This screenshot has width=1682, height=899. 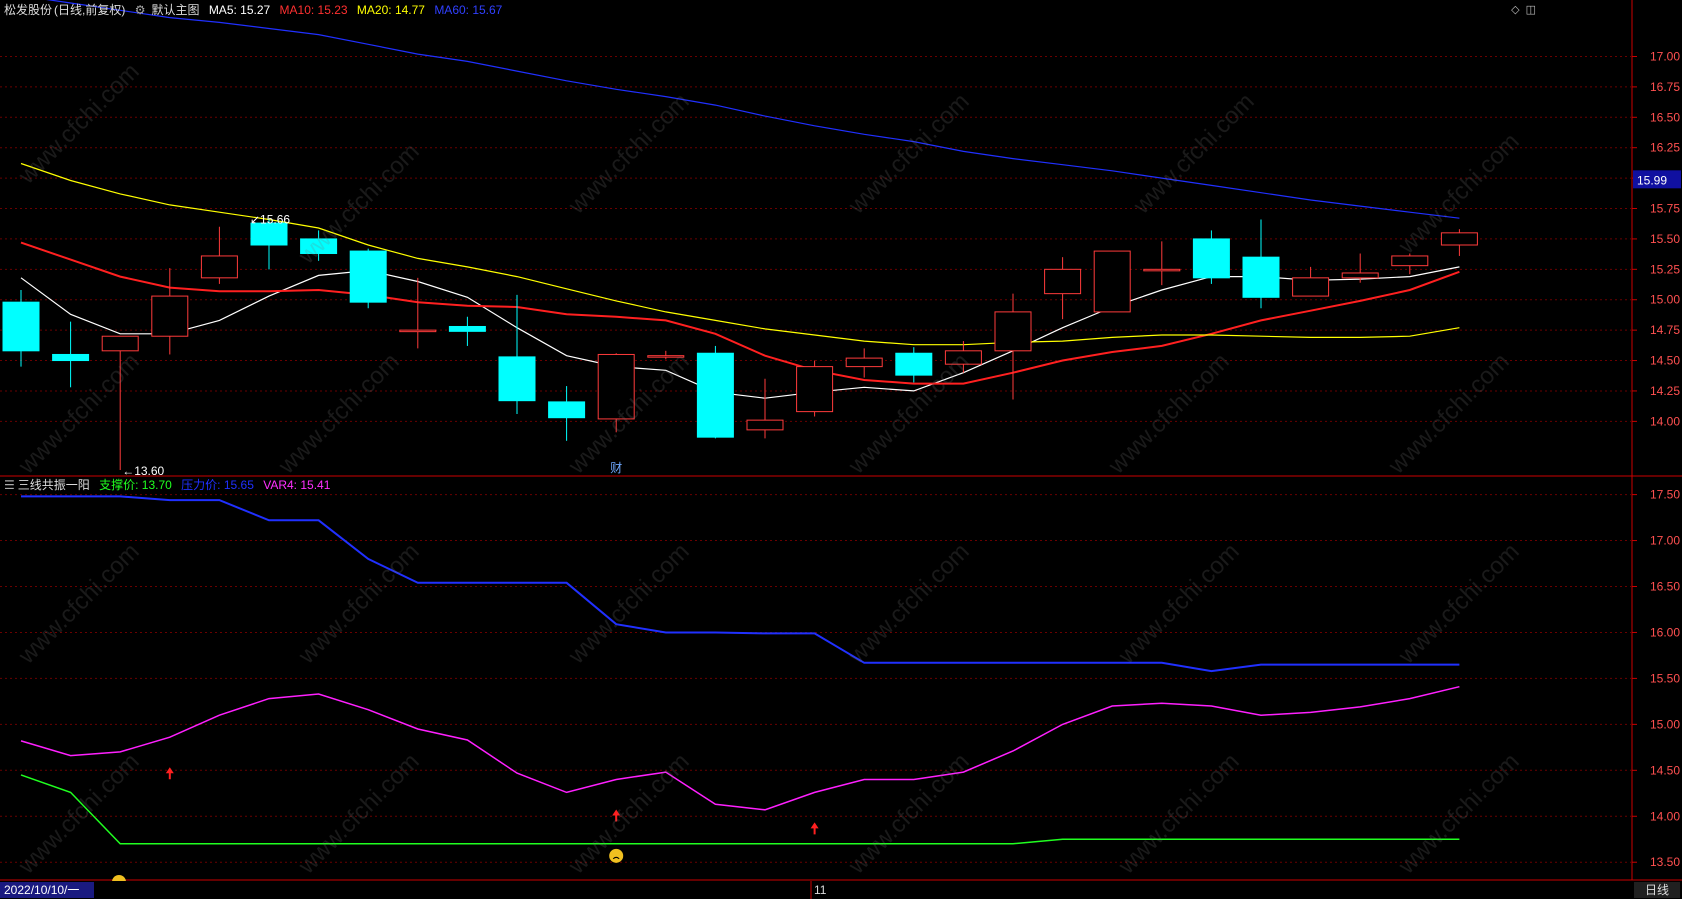 I want to click on main-tick-label: 15.25, so click(x=1665, y=269).